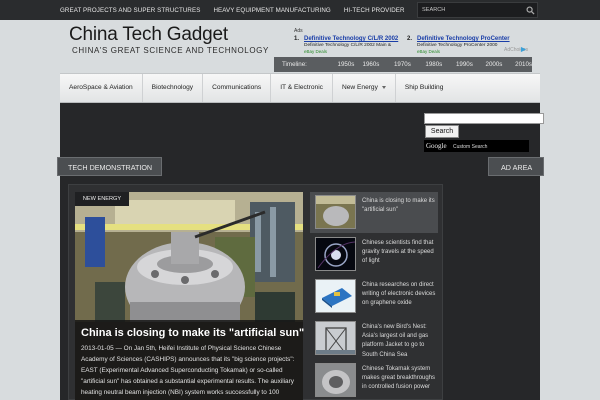 This screenshot has width=600, height=400. I want to click on ad-number: 2., so click(410, 39).